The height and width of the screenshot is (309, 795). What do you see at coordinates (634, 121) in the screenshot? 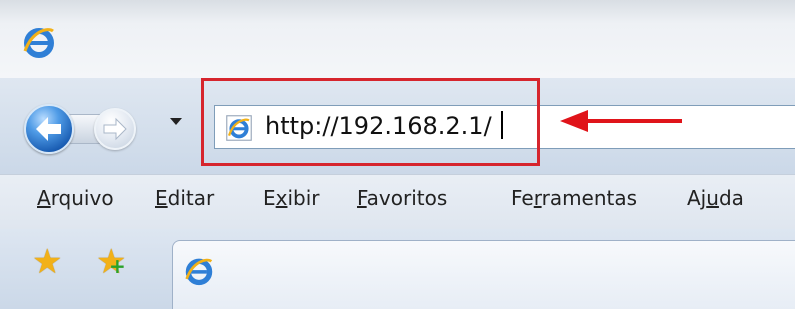
I see `annotation-arrow-line` at bounding box center [634, 121].